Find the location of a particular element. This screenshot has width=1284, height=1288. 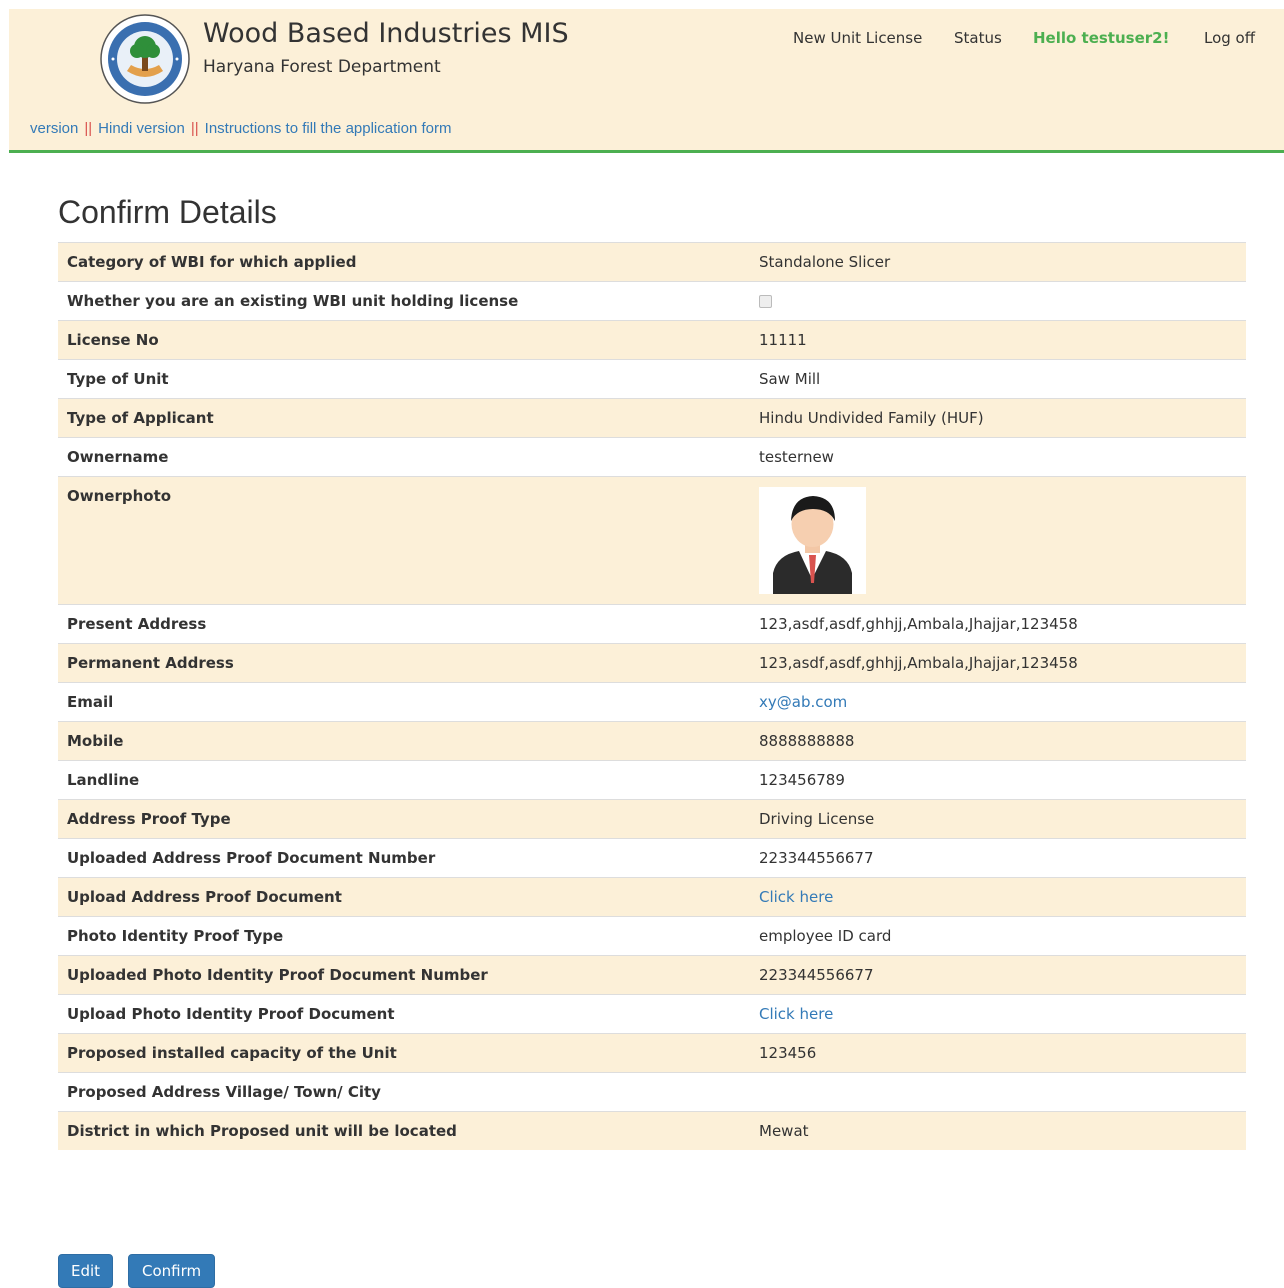

table-row: Ownerphoto is located at coordinates (652, 540).